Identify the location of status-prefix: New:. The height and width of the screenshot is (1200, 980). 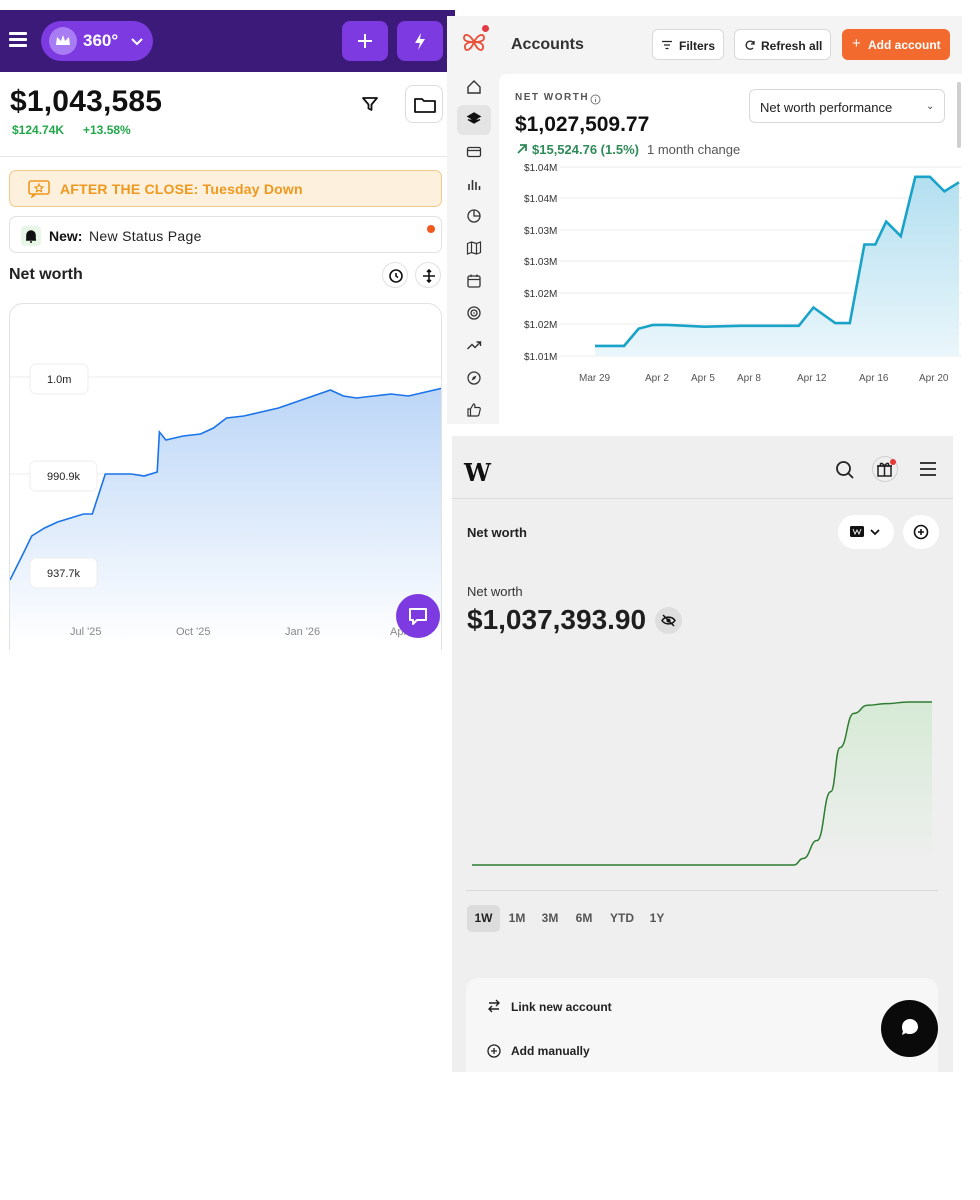
(66, 236).